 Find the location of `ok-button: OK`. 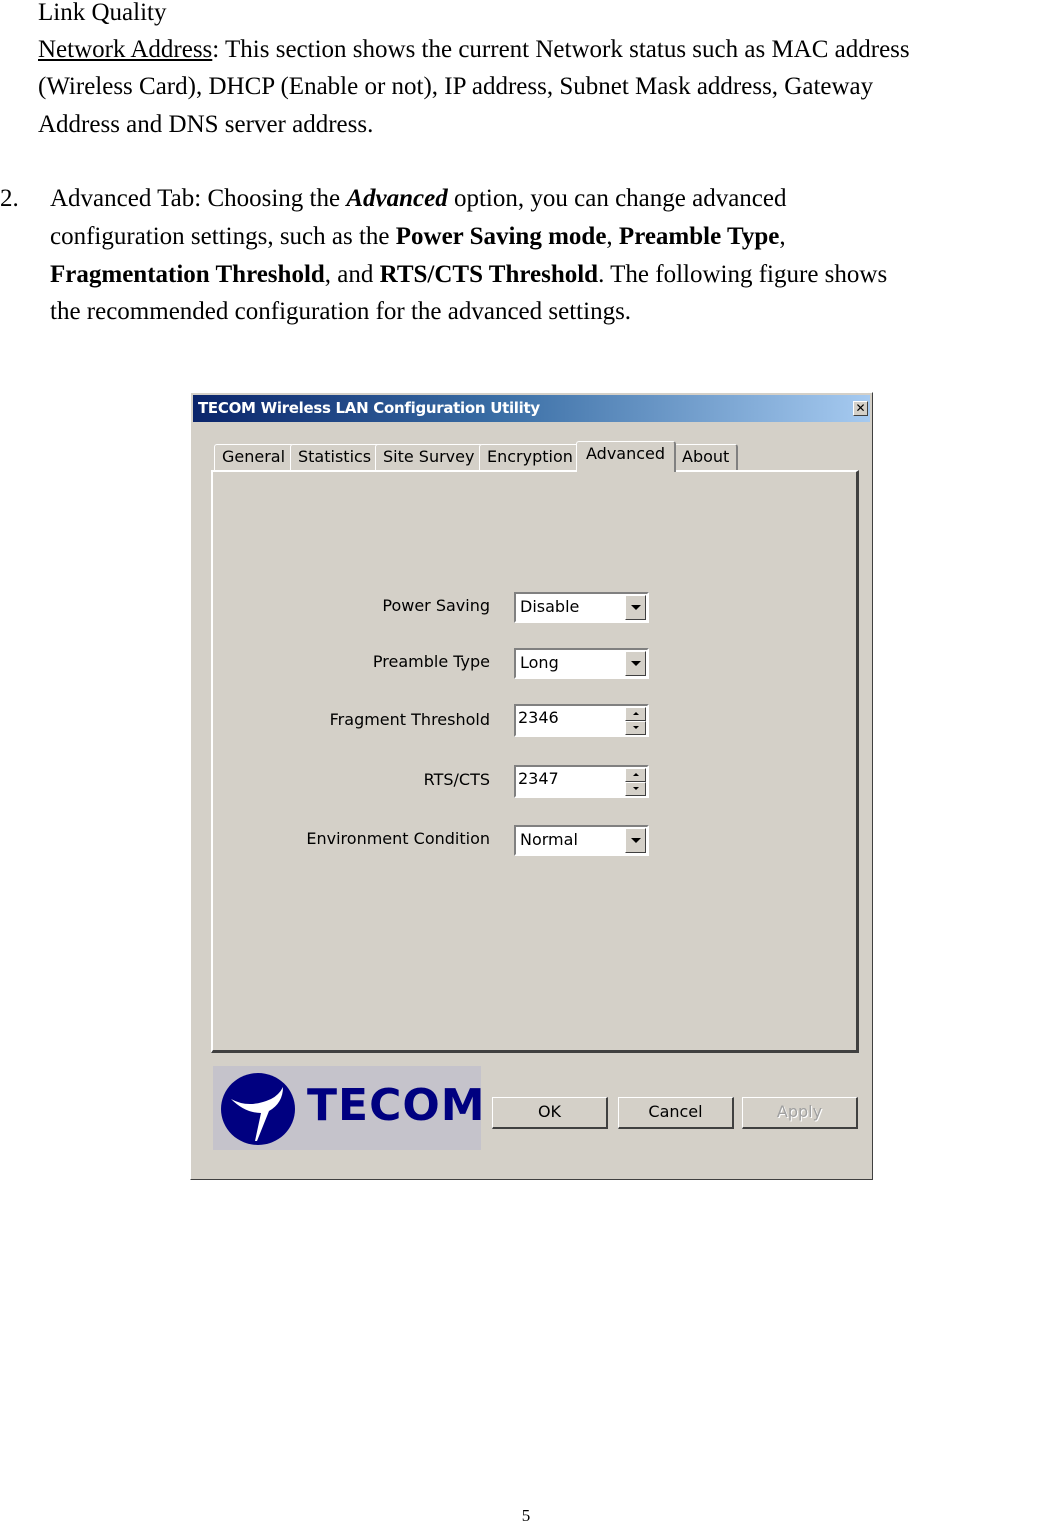

ok-button: OK is located at coordinates (550, 1113).